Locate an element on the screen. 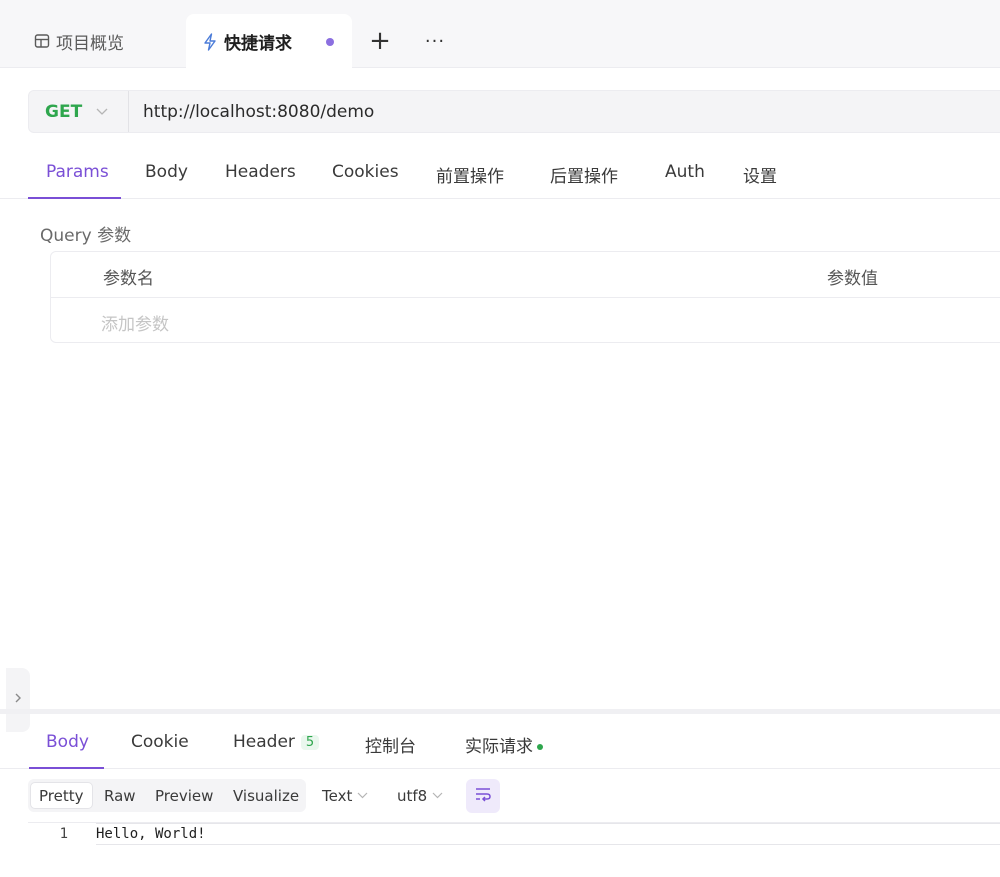 The image size is (1000, 877). url-bar: GET is located at coordinates (514, 111).